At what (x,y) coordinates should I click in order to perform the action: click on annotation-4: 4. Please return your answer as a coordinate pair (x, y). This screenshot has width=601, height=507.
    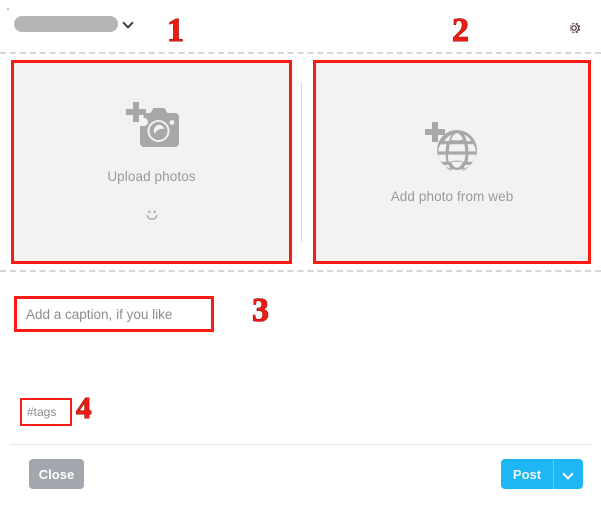
    Looking at the image, I should click on (84, 407).